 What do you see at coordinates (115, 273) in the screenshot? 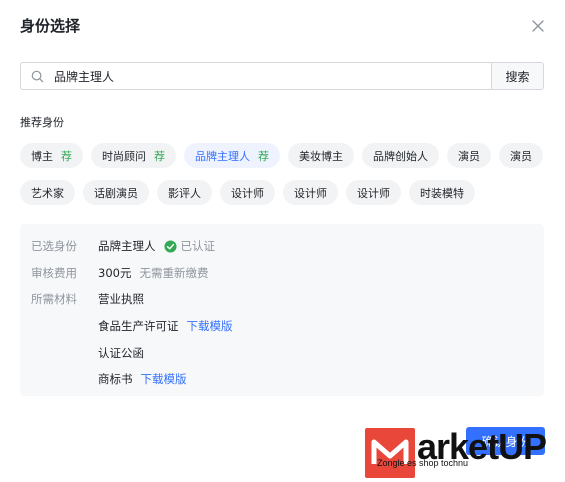
I see `fee-value: 300元` at bounding box center [115, 273].